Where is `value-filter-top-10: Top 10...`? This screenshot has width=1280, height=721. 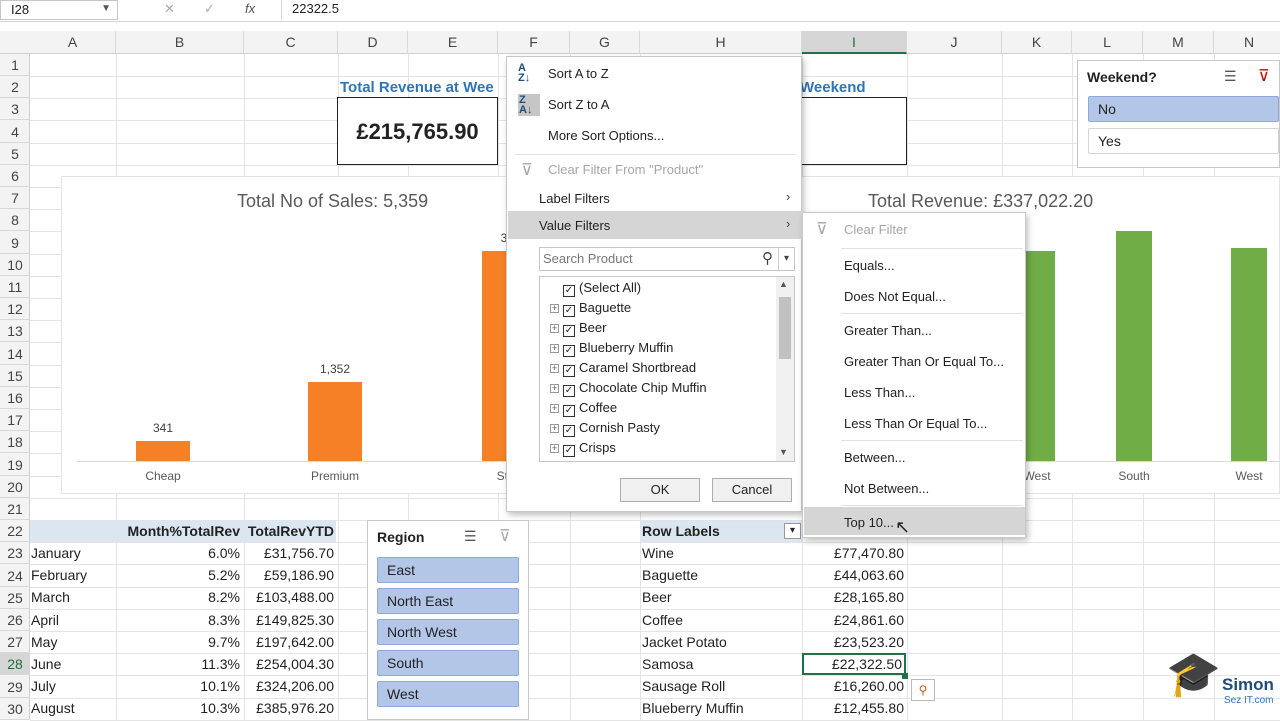 value-filter-top-10: Top 10... is located at coordinates (869, 522).